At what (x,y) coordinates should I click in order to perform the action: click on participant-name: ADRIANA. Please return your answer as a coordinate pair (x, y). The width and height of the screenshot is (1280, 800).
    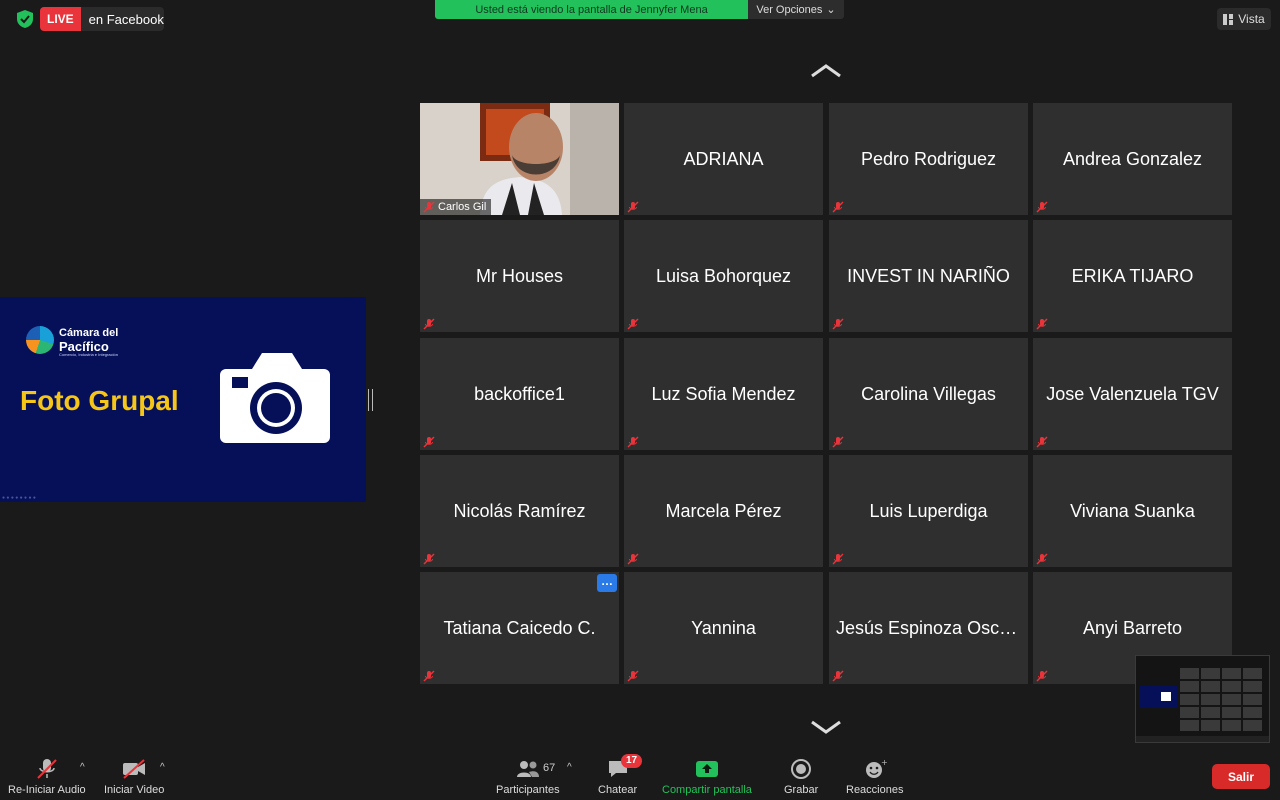
    Looking at the image, I should click on (723, 158).